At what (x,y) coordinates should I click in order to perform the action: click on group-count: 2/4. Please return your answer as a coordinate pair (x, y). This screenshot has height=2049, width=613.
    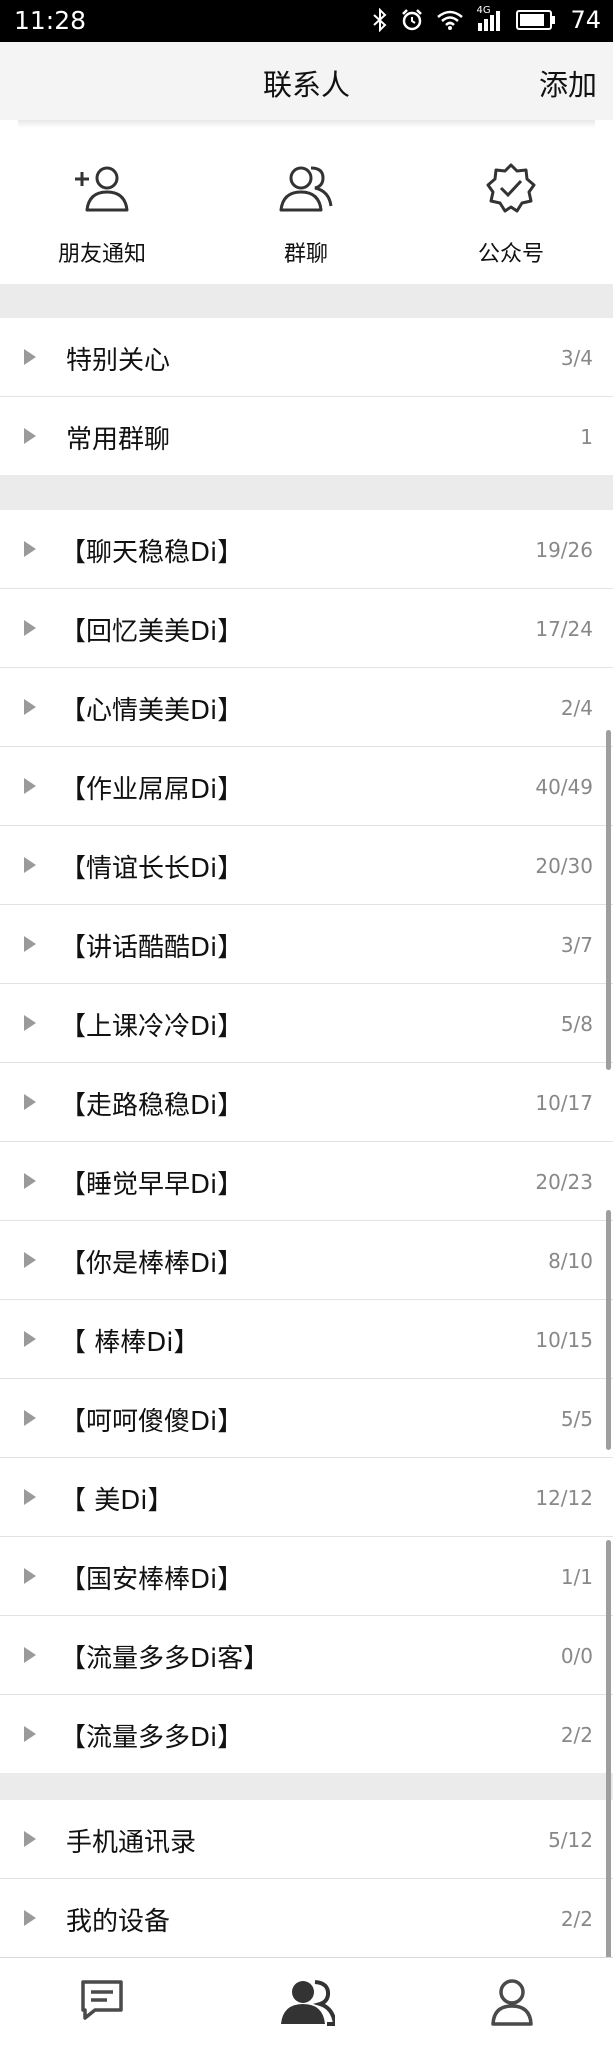
    Looking at the image, I should click on (576, 708).